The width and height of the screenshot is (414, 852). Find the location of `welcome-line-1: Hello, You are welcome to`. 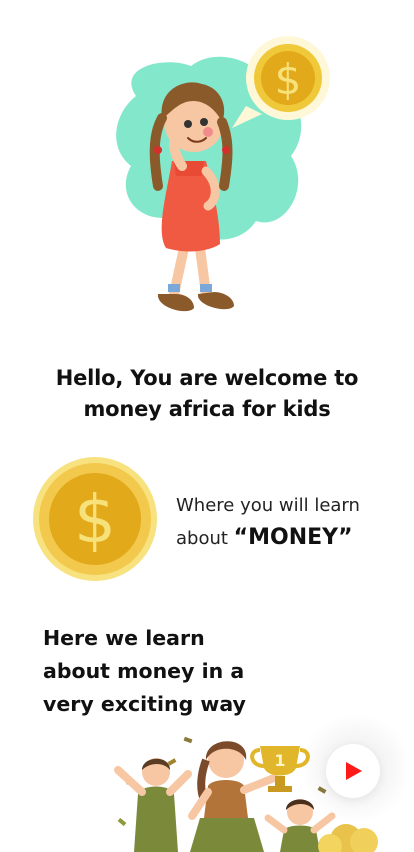

welcome-line-1: Hello, You are welcome to is located at coordinates (207, 378).